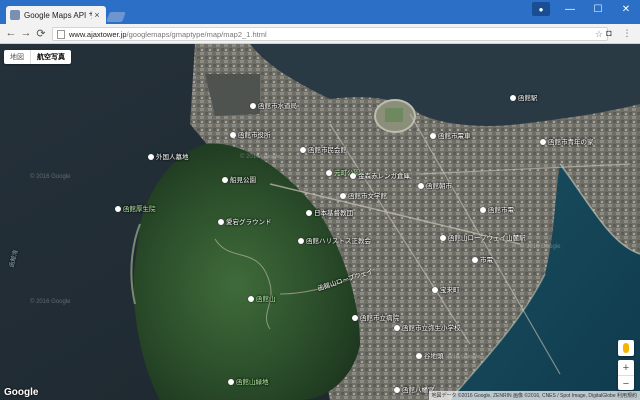 This screenshot has width=640, height=400. Describe the element at coordinates (273, 105) in the screenshot. I see `place-label: 函館市水道局` at that location.